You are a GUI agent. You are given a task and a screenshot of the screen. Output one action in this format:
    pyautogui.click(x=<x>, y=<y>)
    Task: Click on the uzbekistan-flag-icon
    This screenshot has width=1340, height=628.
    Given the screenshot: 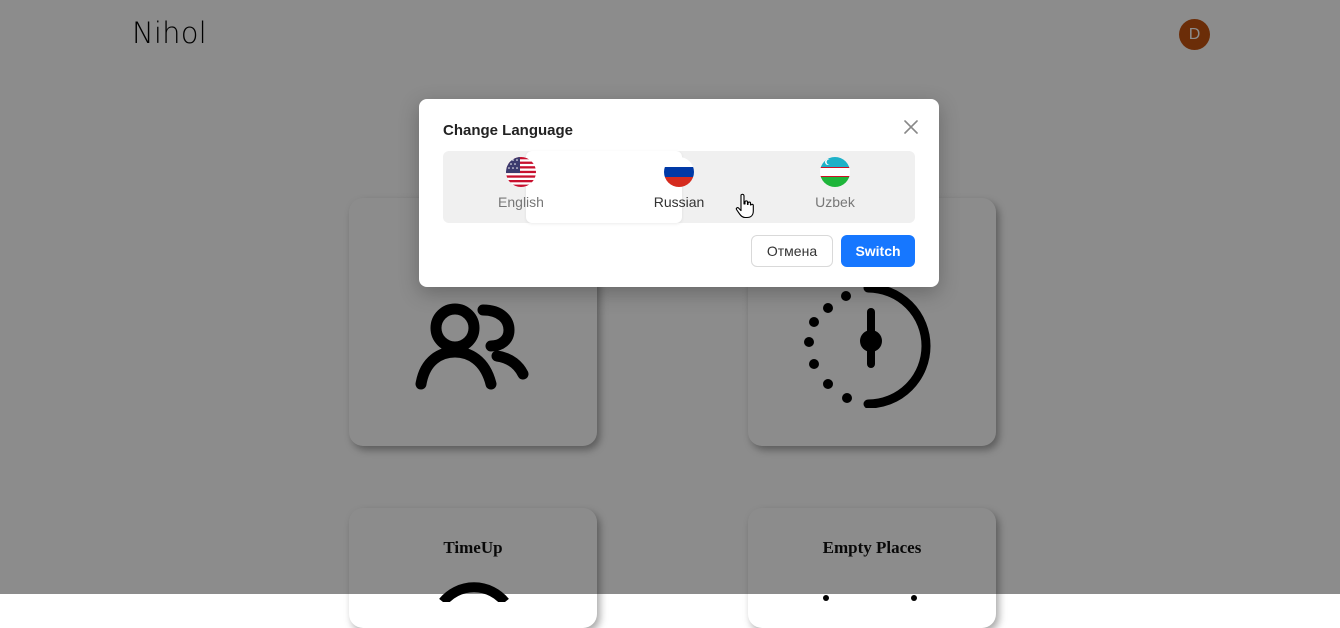 What is the action you would take?
    pyautogui.click(x=835, y=172)
    